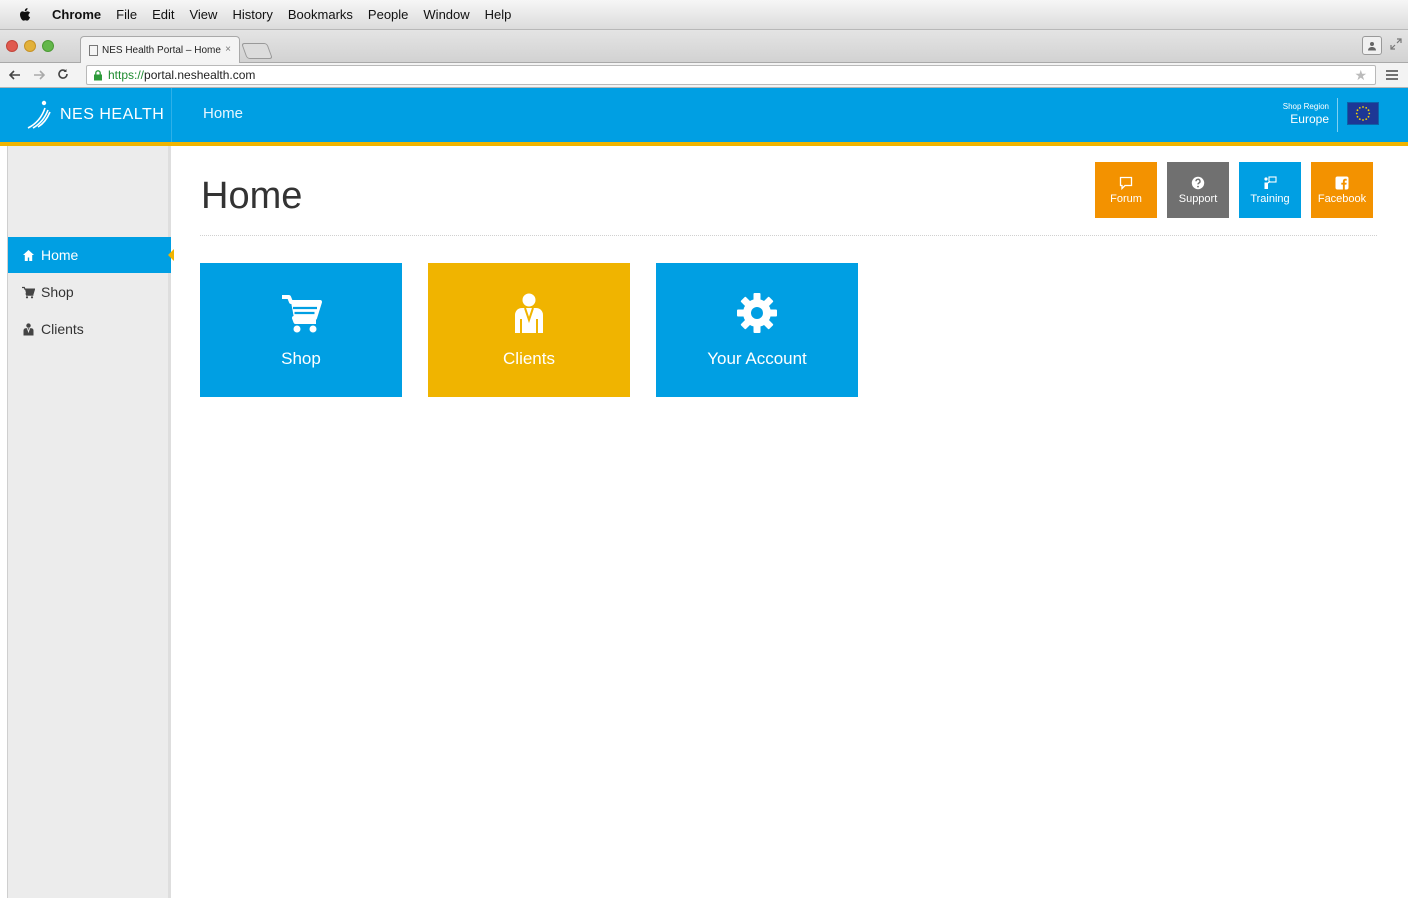 The image size is (1408, 898). I want to click on menu-view: View, so click(203, 14).